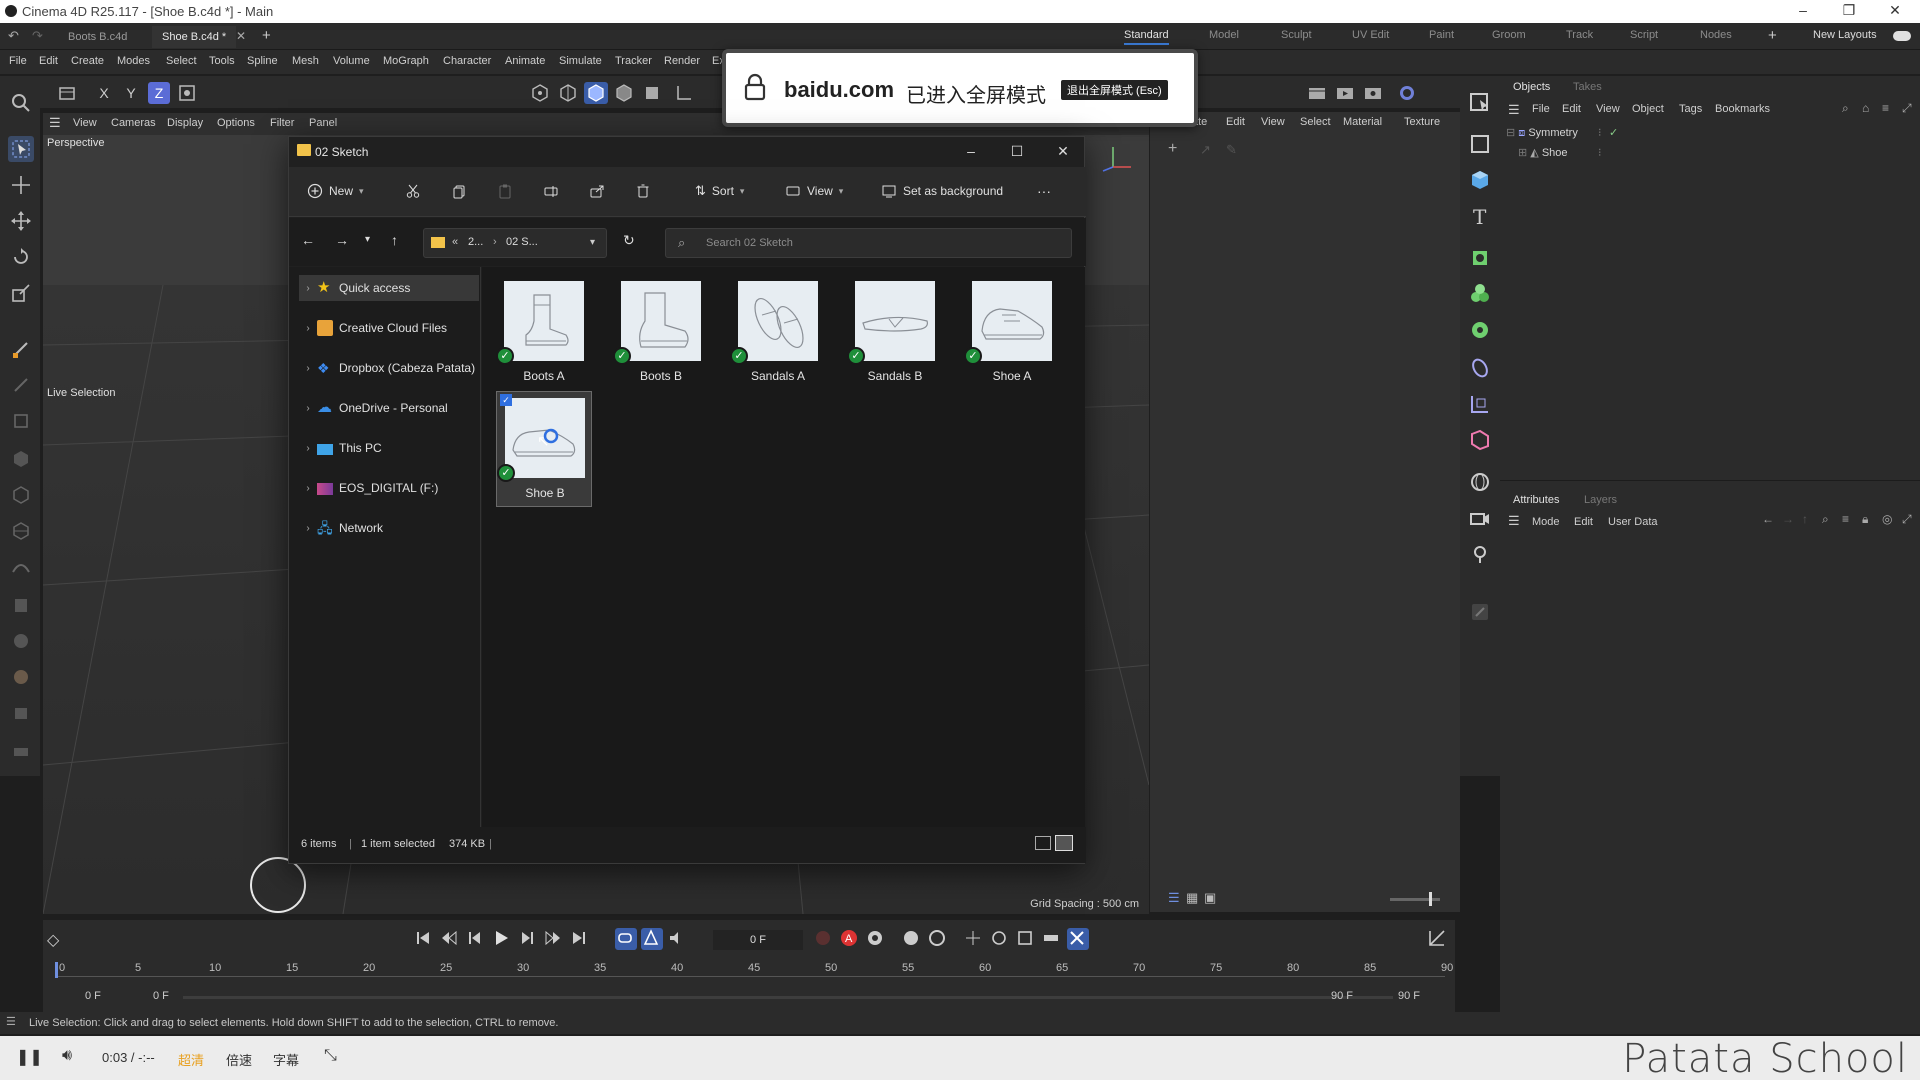  What do you see at coordinates (1146, 37) in the screenshot?
I see `layout-standard: Standard` at bounding box center [1146, 37].